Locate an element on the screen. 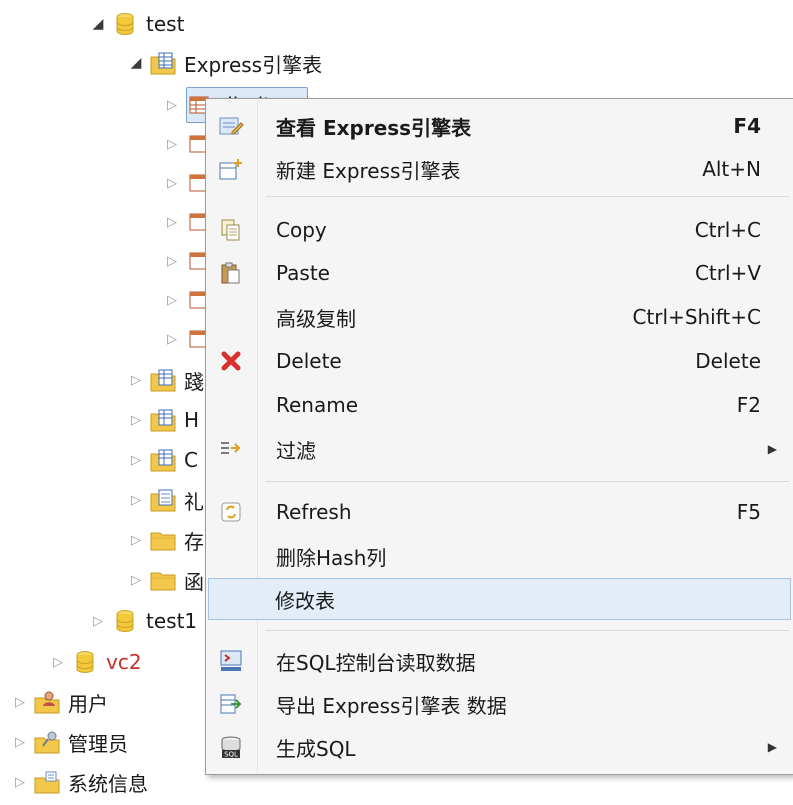 The width and height of the screenshot is (793, 805). menu-item-delete: Delete Delete is located at coordinates (499, 361).